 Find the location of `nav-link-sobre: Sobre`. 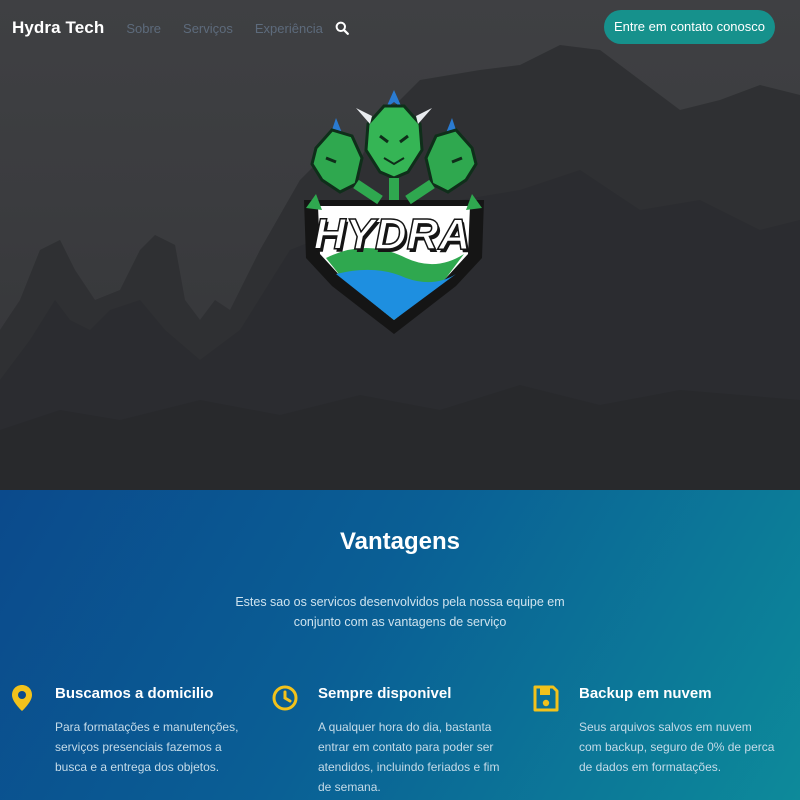

nav-link-sobre: Sobre is located at coordinates (143, 28).